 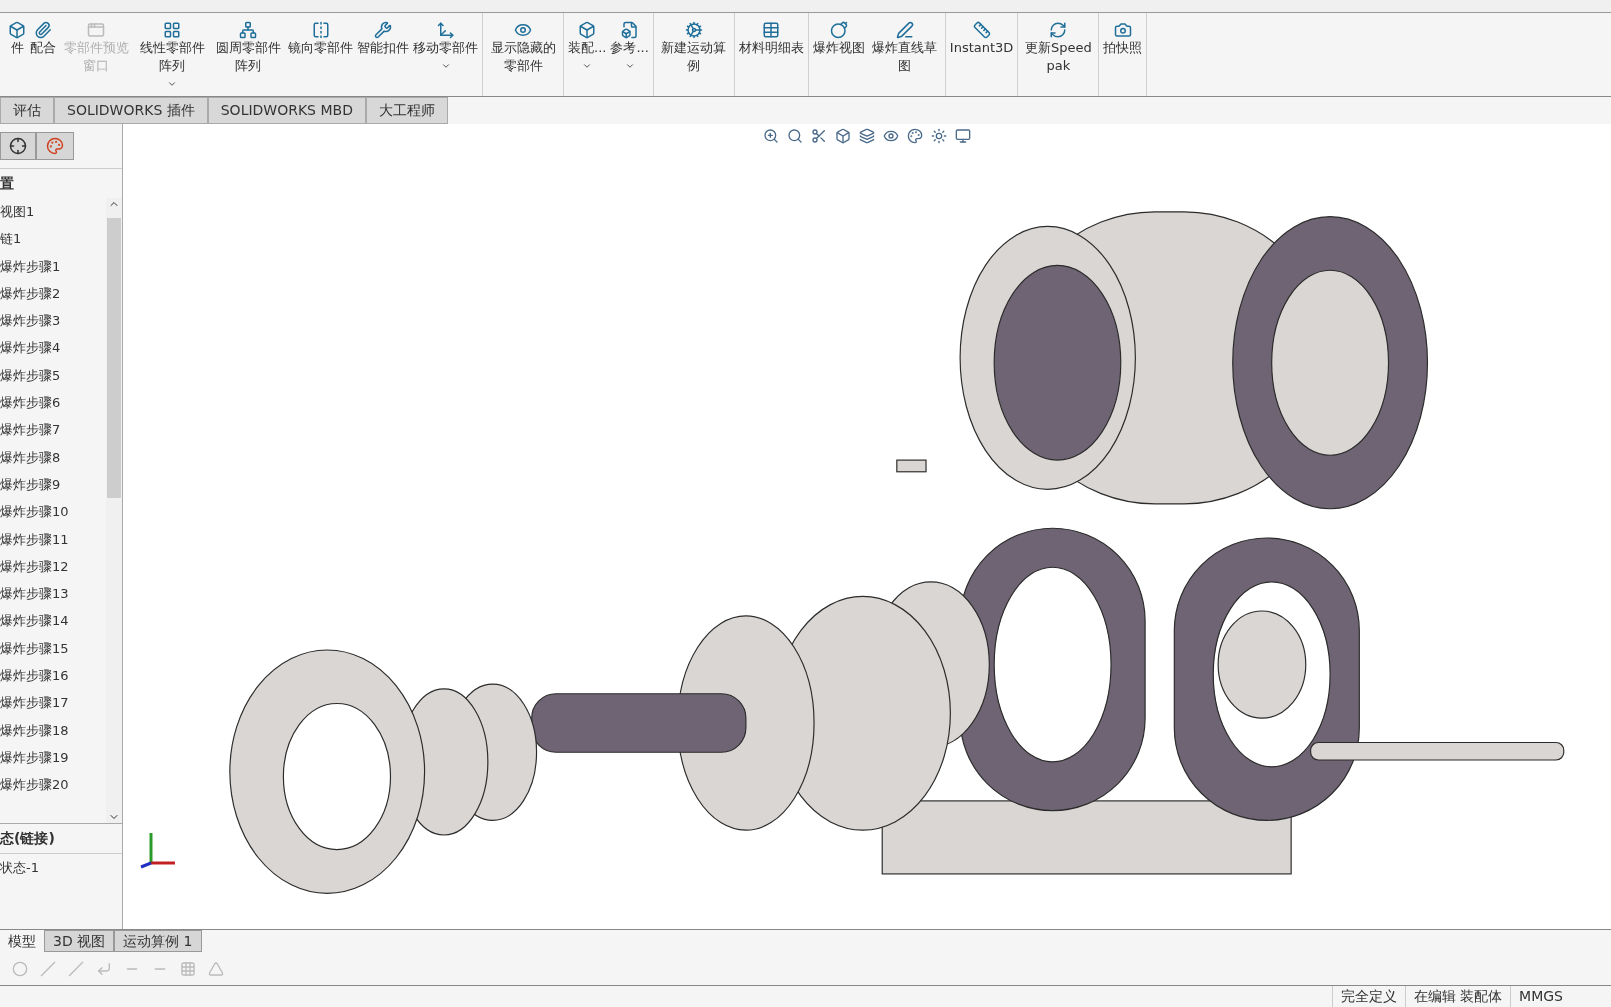 What do you see at coordinates (53, 757) in the screenshot?
I see `tree-item: 爆炸步骤19` at bounding box center [53, 757].